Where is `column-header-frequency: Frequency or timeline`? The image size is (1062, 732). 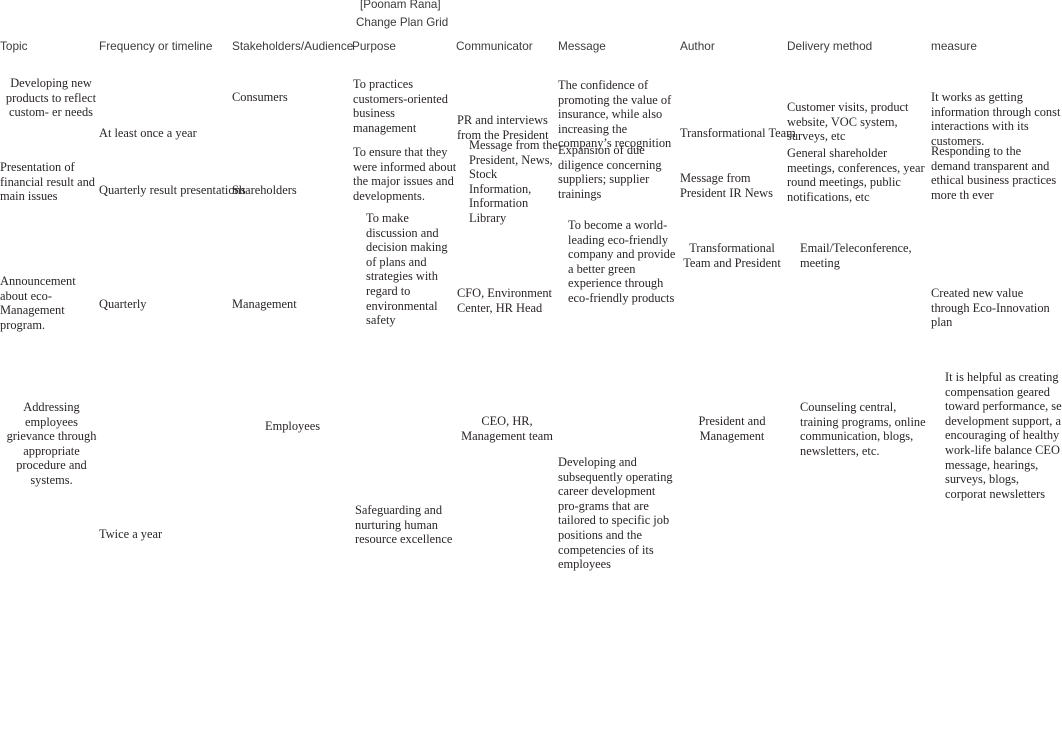 column-header-frequency: Frequency or timeline is located at coordinates (156, 46).